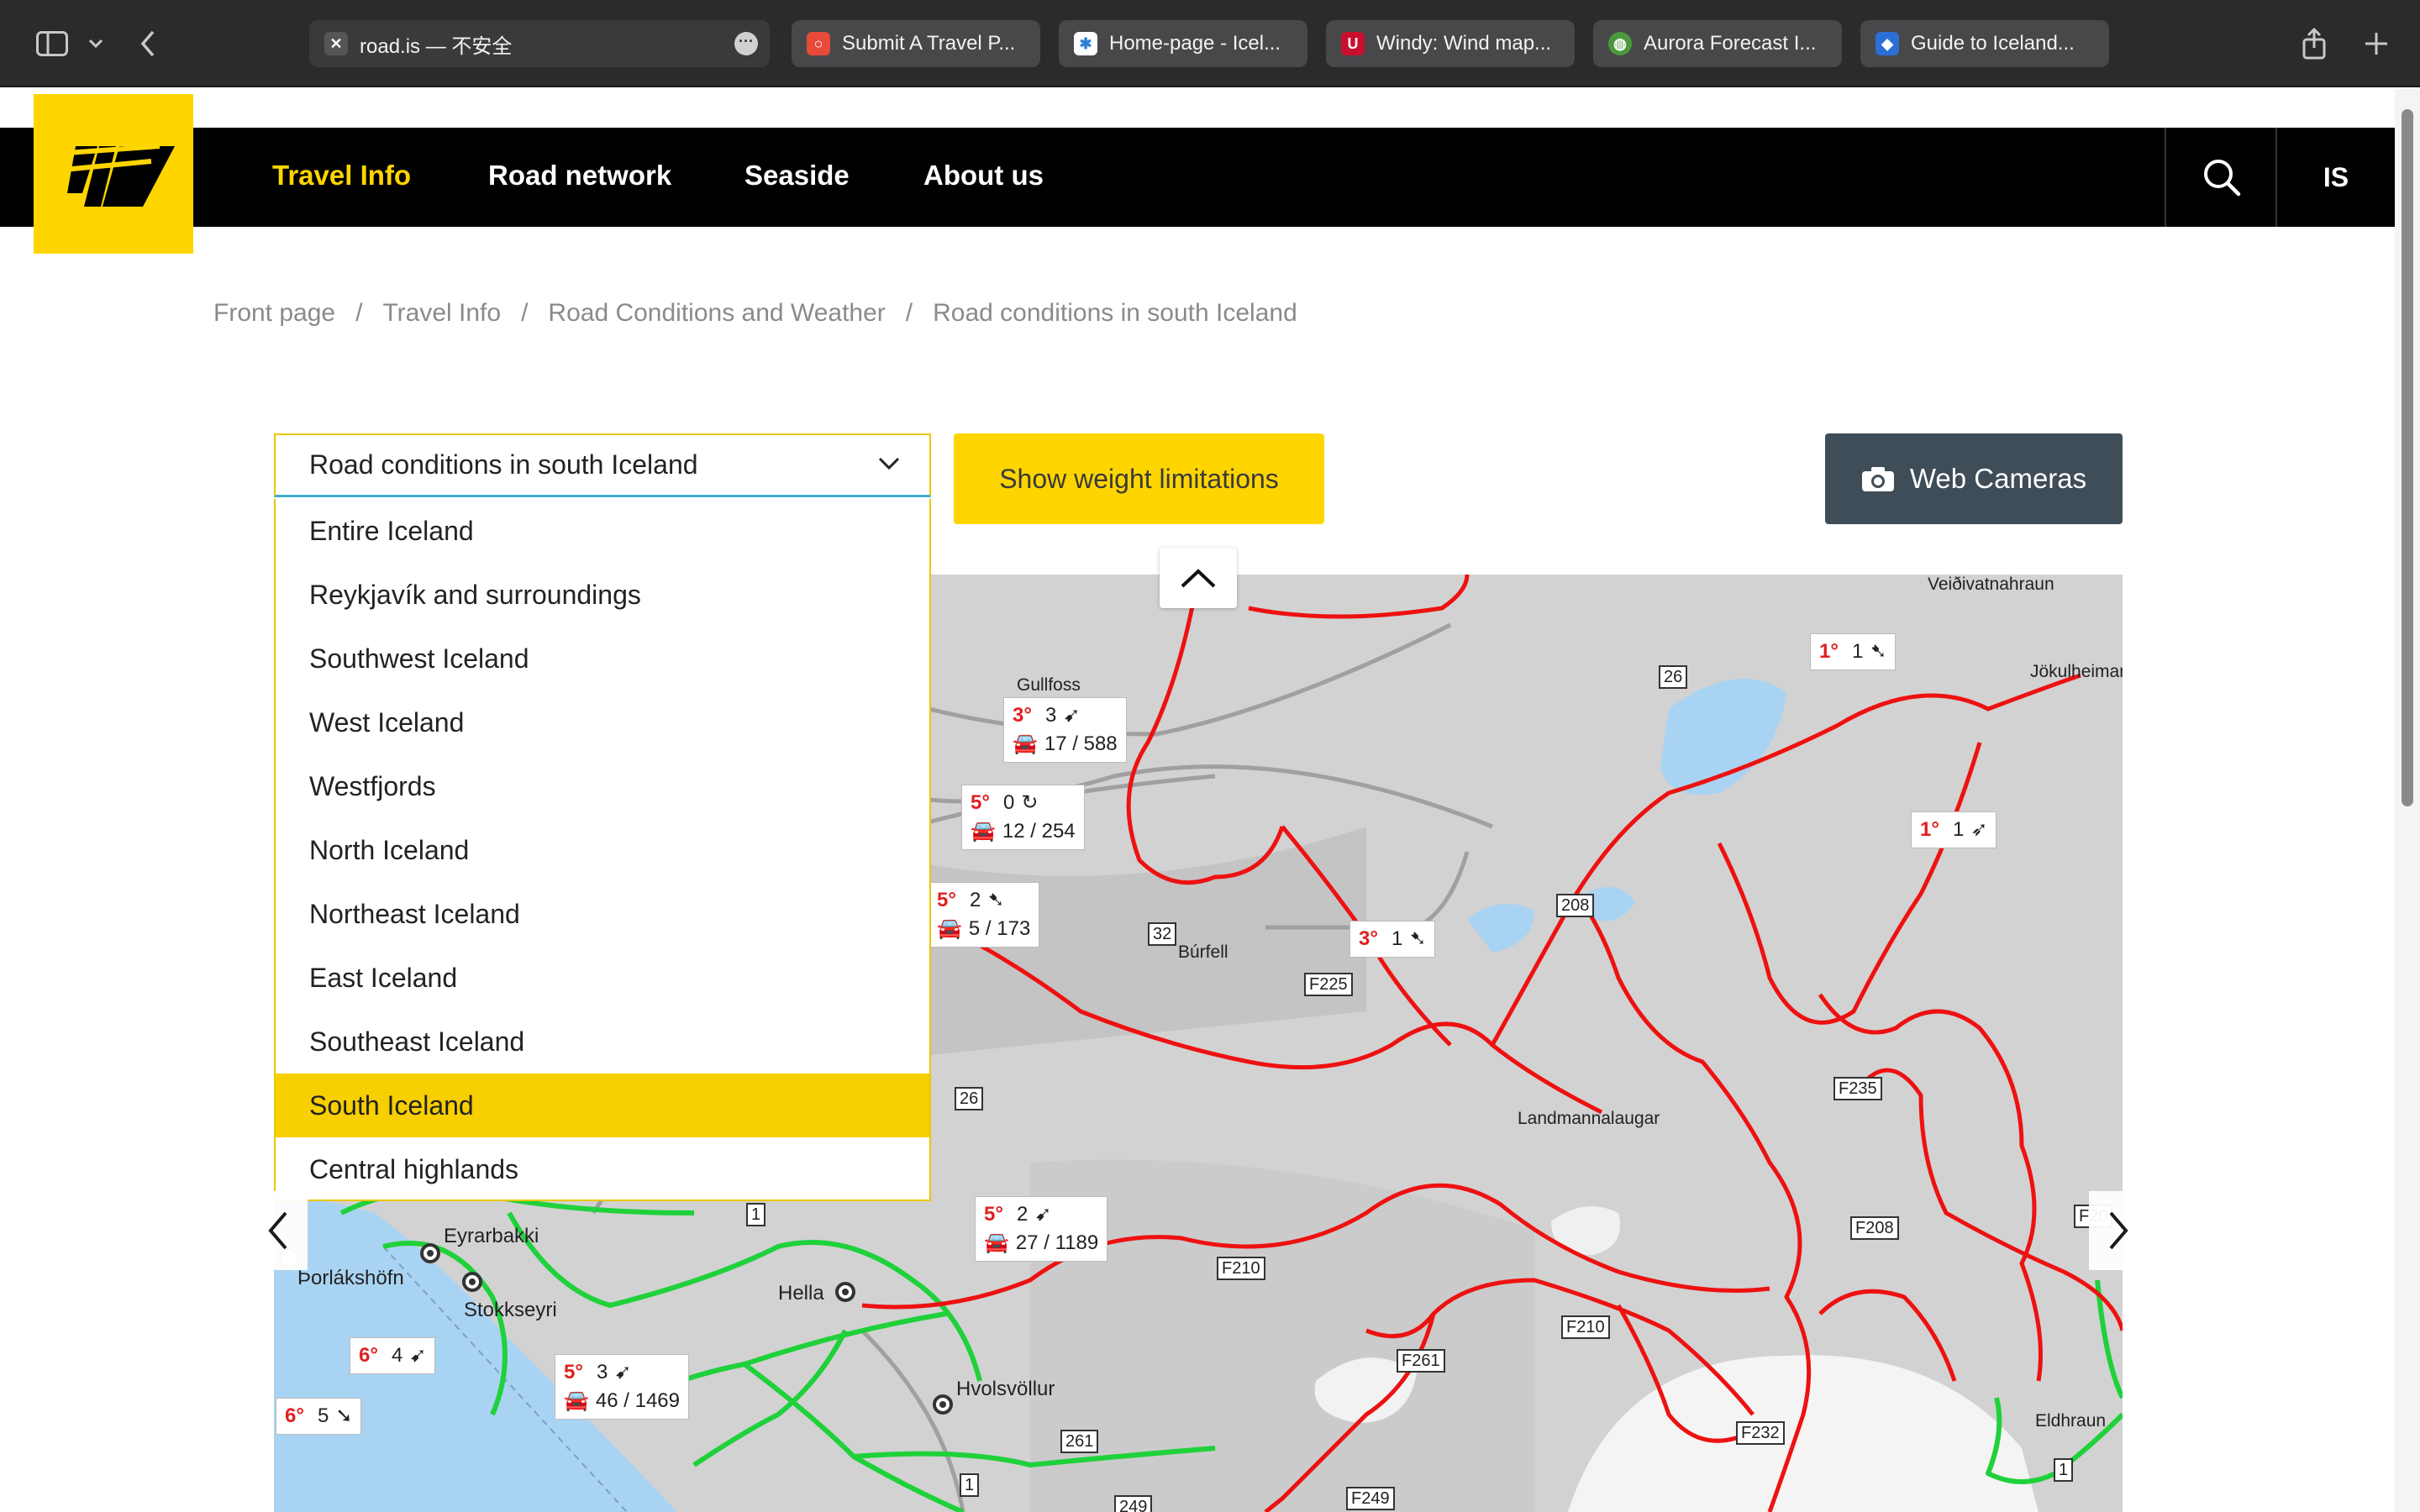  I want to click on region-option: Southwest Iceland, so click(602, 658).